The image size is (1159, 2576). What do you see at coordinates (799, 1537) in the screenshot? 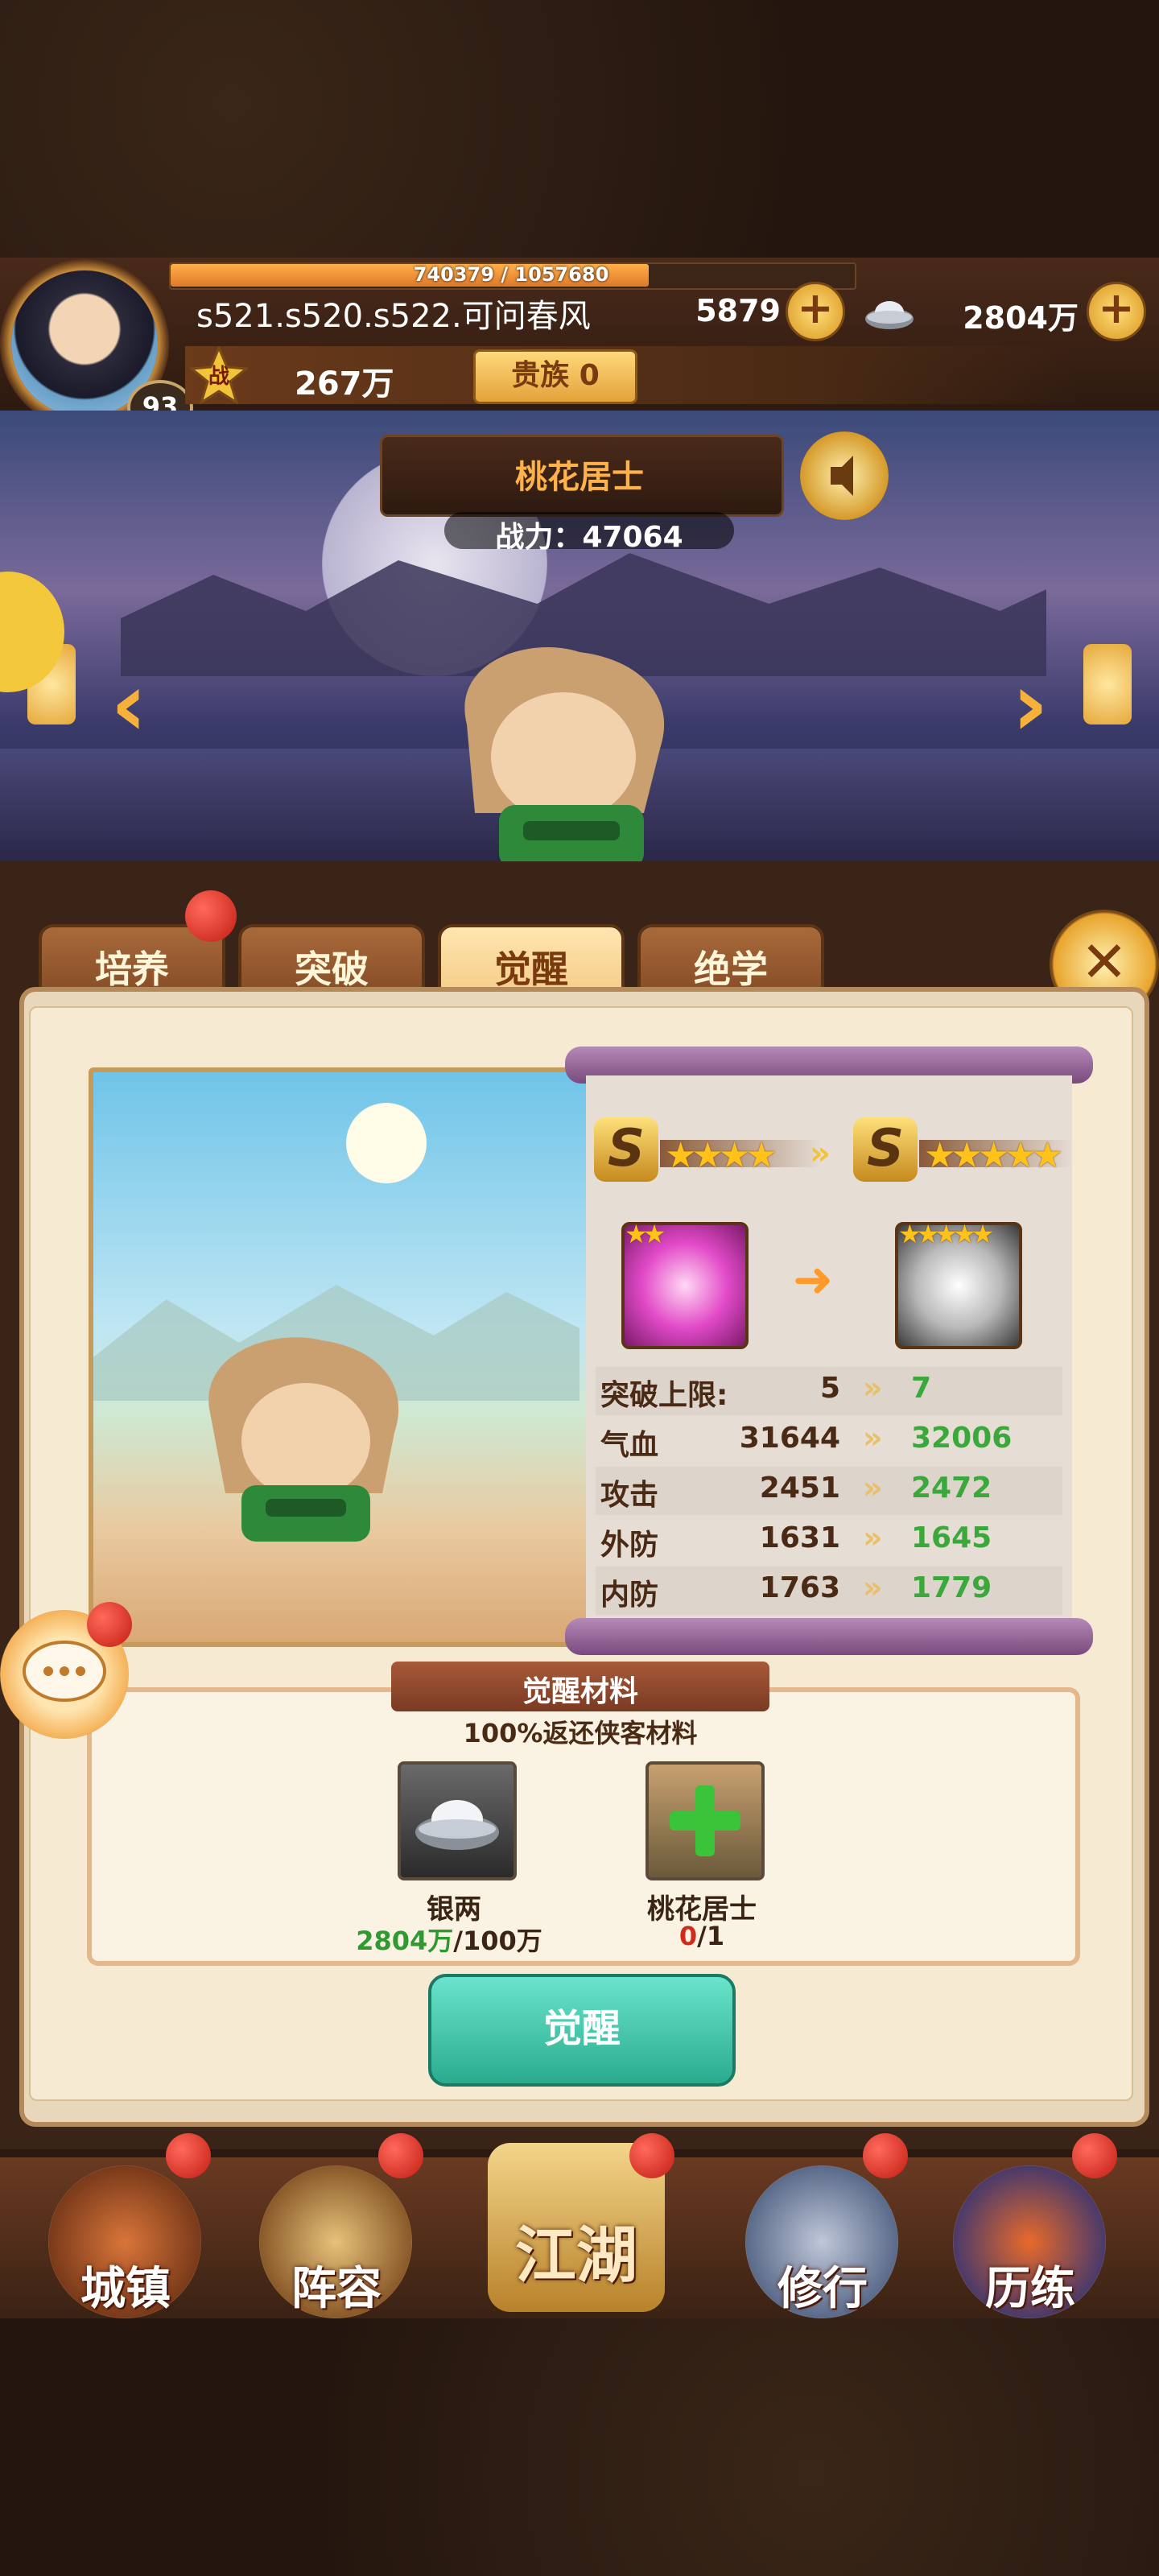
I see `stat-old-value: 1631` at bounding box center [799, 1537].